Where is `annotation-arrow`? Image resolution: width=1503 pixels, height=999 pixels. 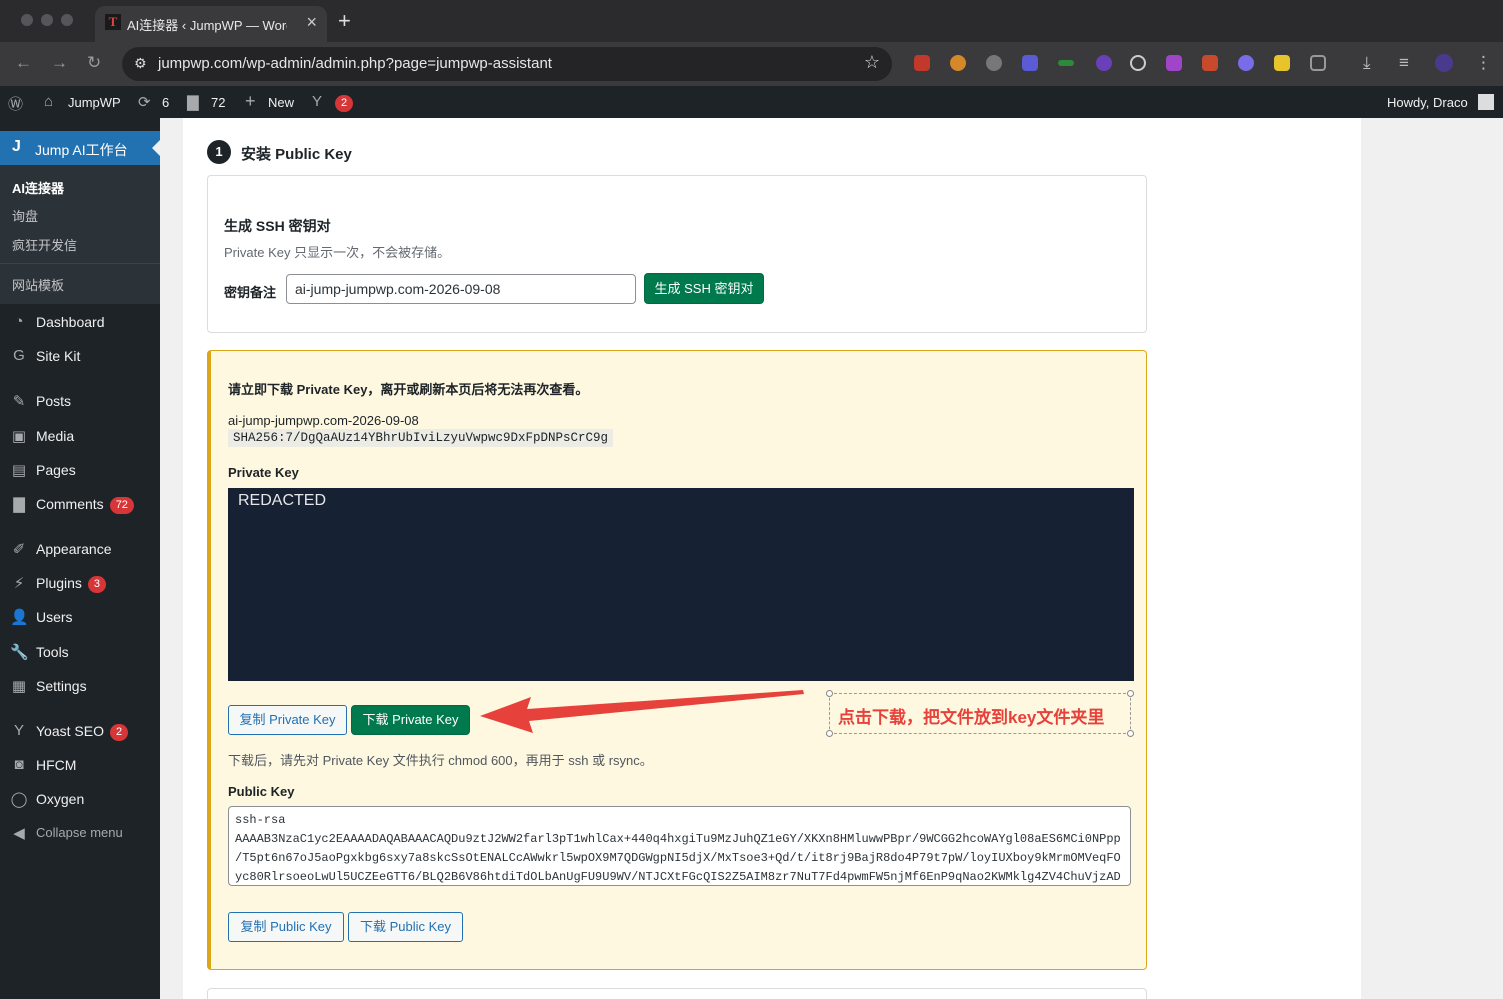 annotation-arrow is located at coordinates (642, 711).